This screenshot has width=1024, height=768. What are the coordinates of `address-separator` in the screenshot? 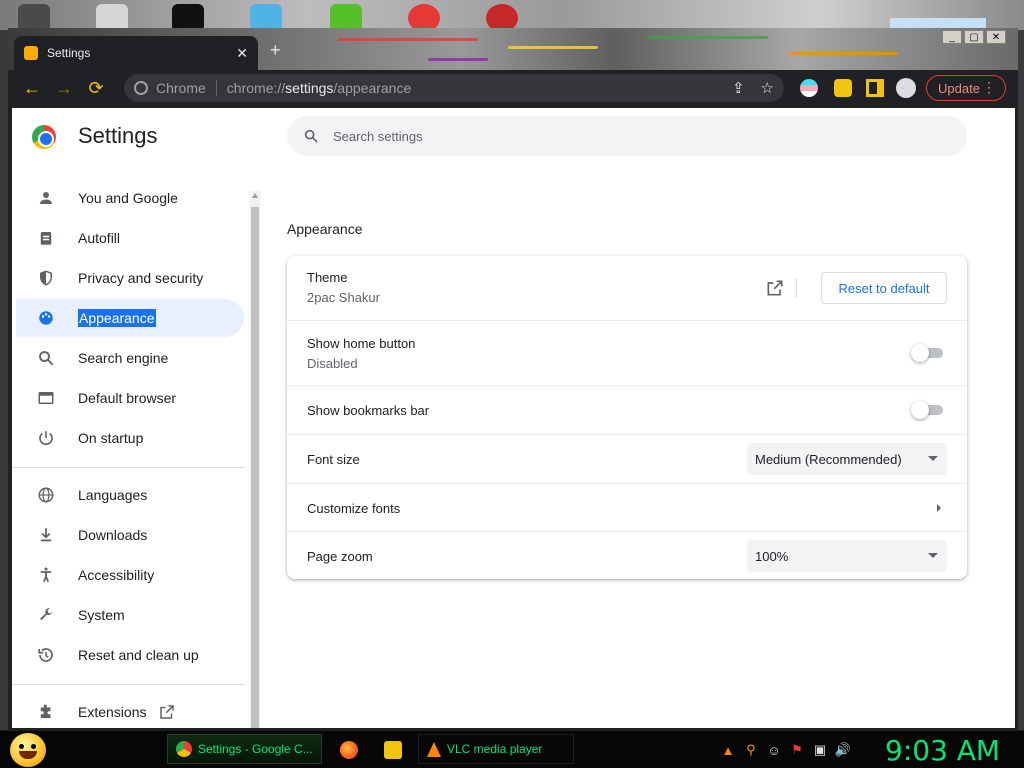 It's located at (216, 88).